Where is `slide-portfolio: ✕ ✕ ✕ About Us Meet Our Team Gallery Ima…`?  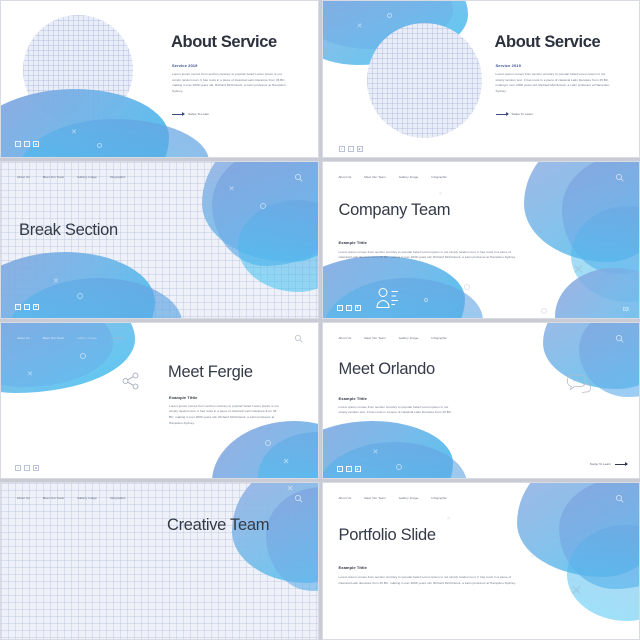 slide-portfolio: ✕ ✕ ✕ About Us Meet Our Team Gallery Ima… is located at coordinates (480, 561).